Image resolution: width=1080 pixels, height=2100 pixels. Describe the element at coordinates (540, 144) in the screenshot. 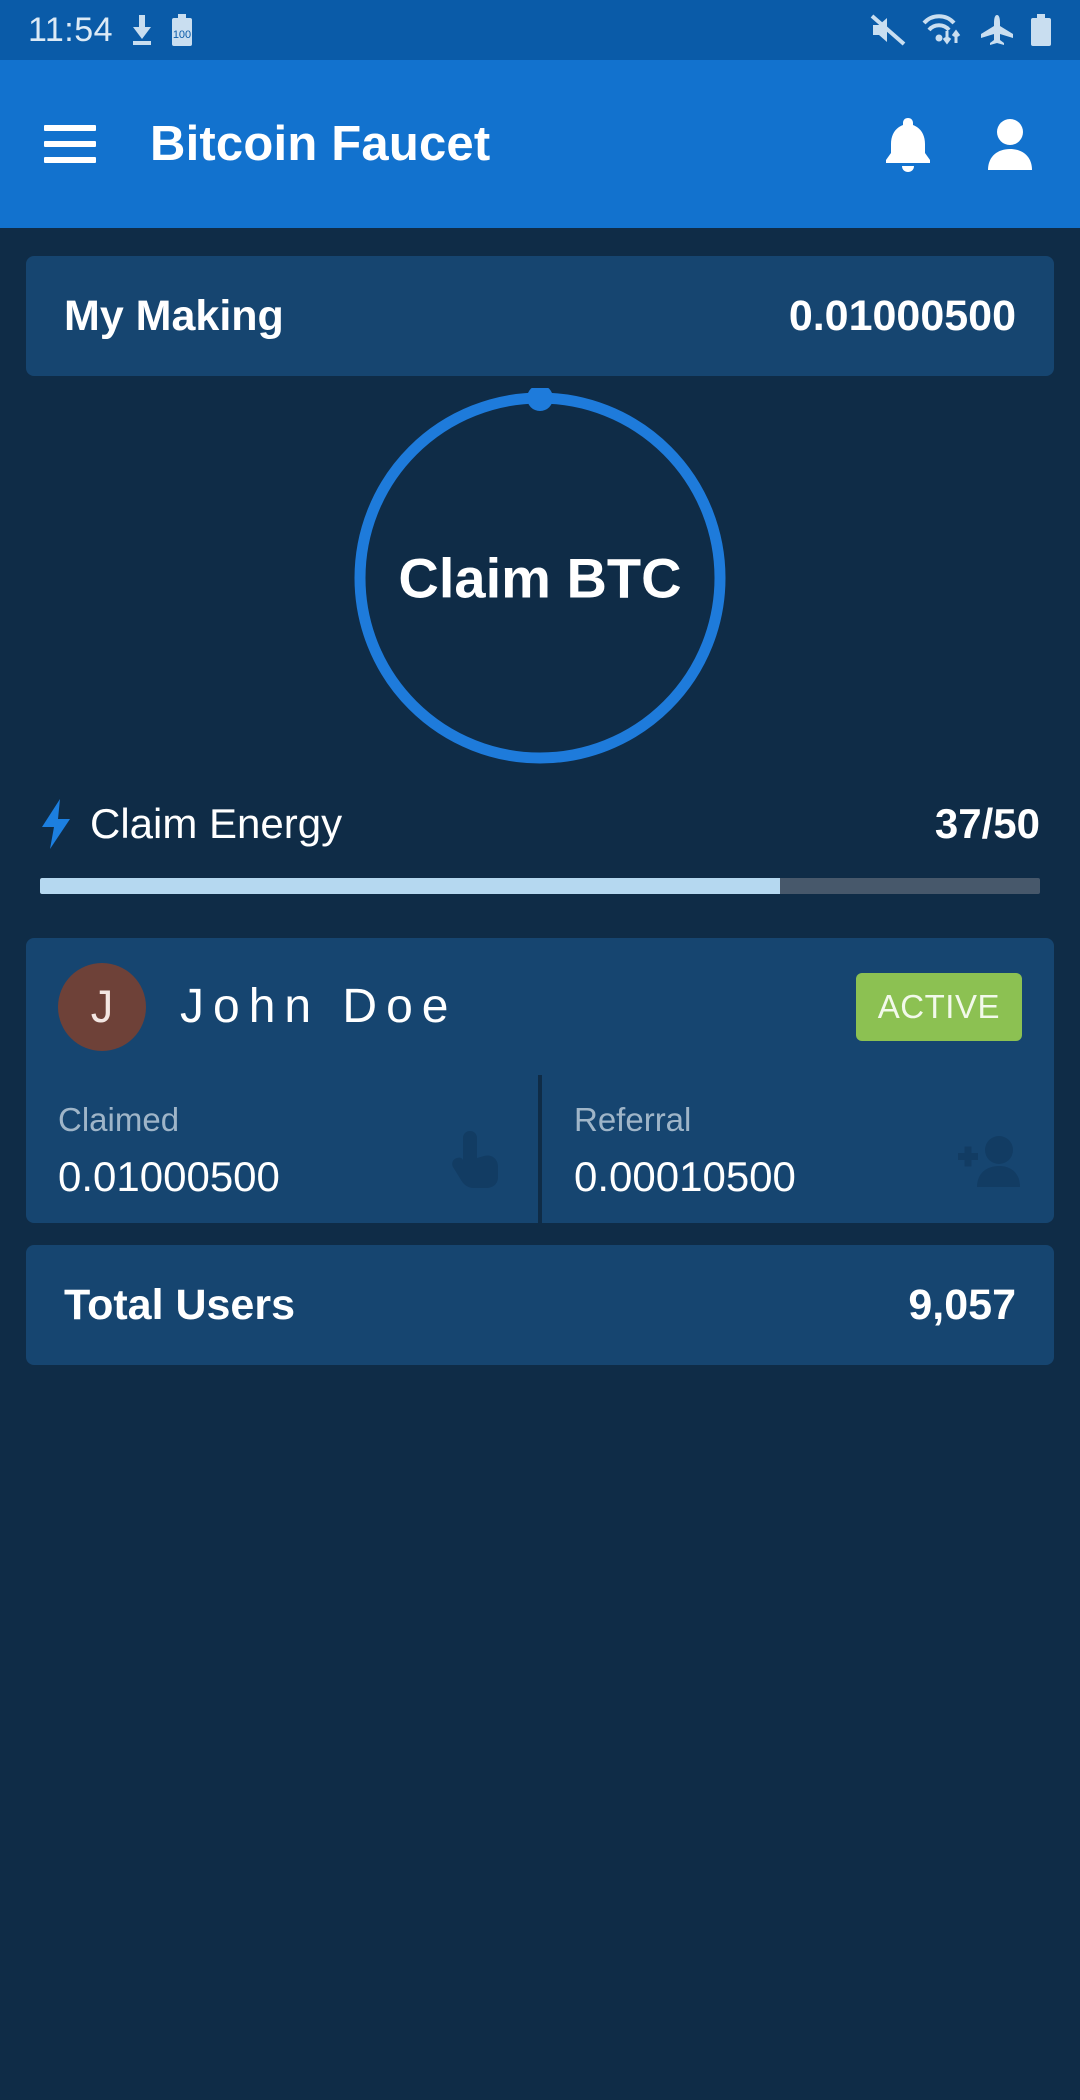

I see `app-bar: Bitcoin Faucet` at that location.